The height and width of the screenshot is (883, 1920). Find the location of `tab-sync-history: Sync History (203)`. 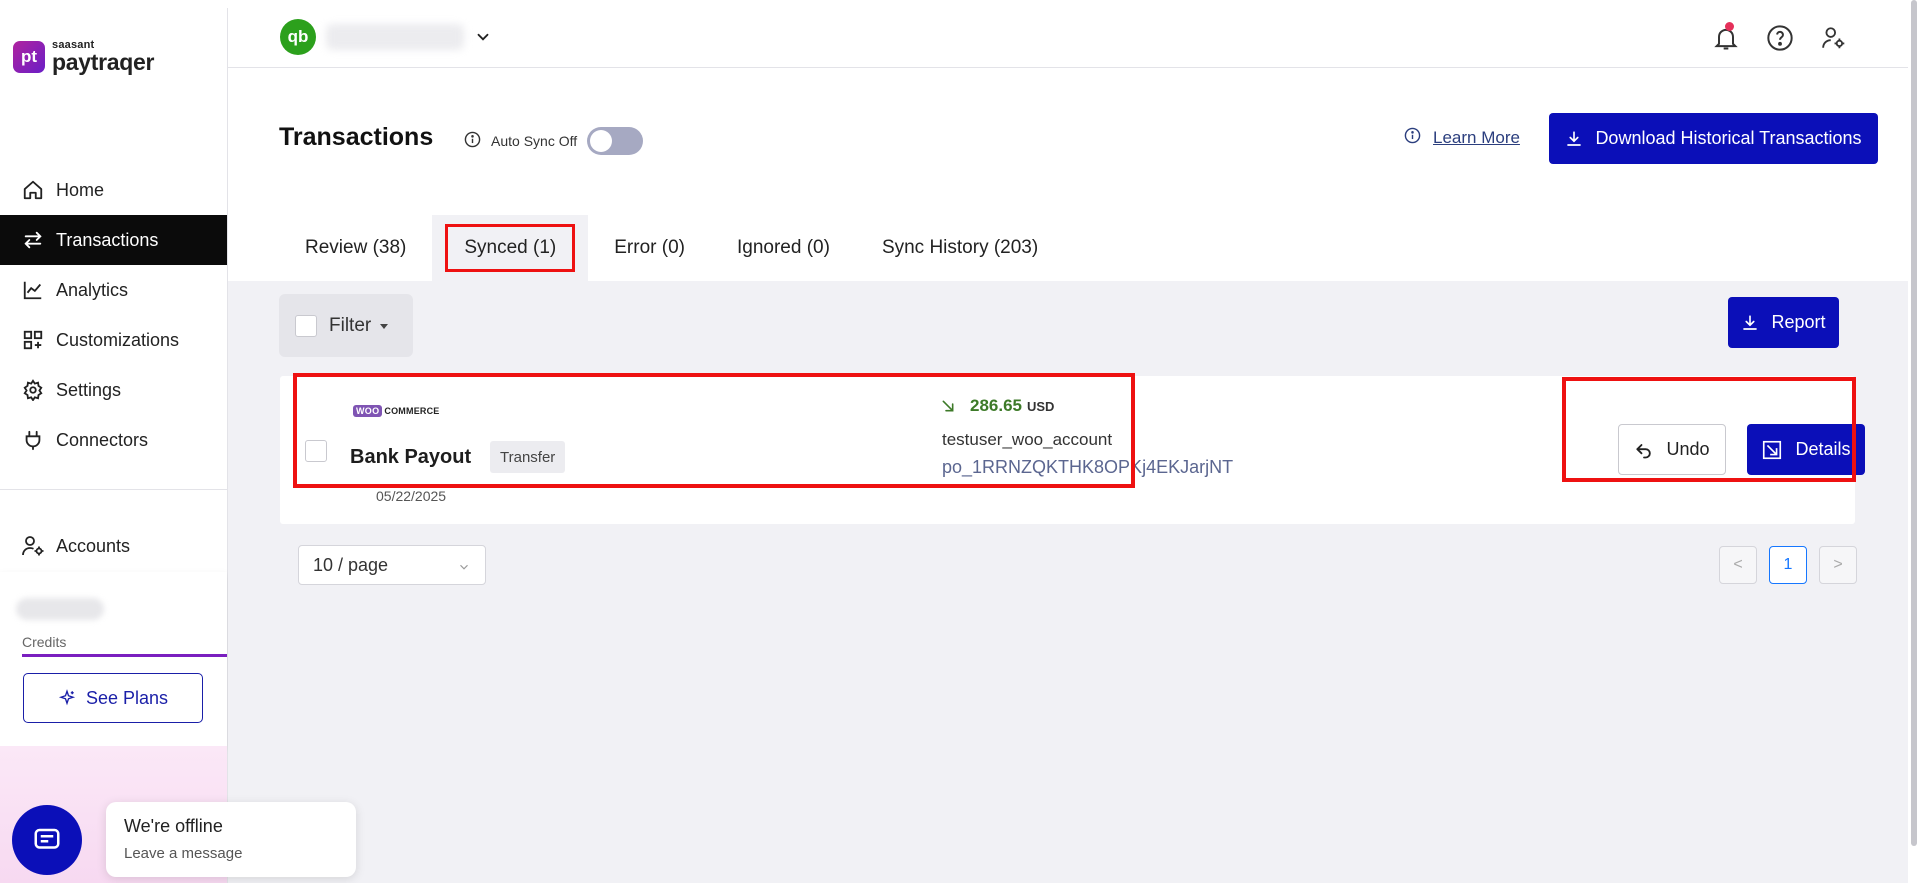

tab-sync-history: Sync History (203) is located at coordinates (960, 248).